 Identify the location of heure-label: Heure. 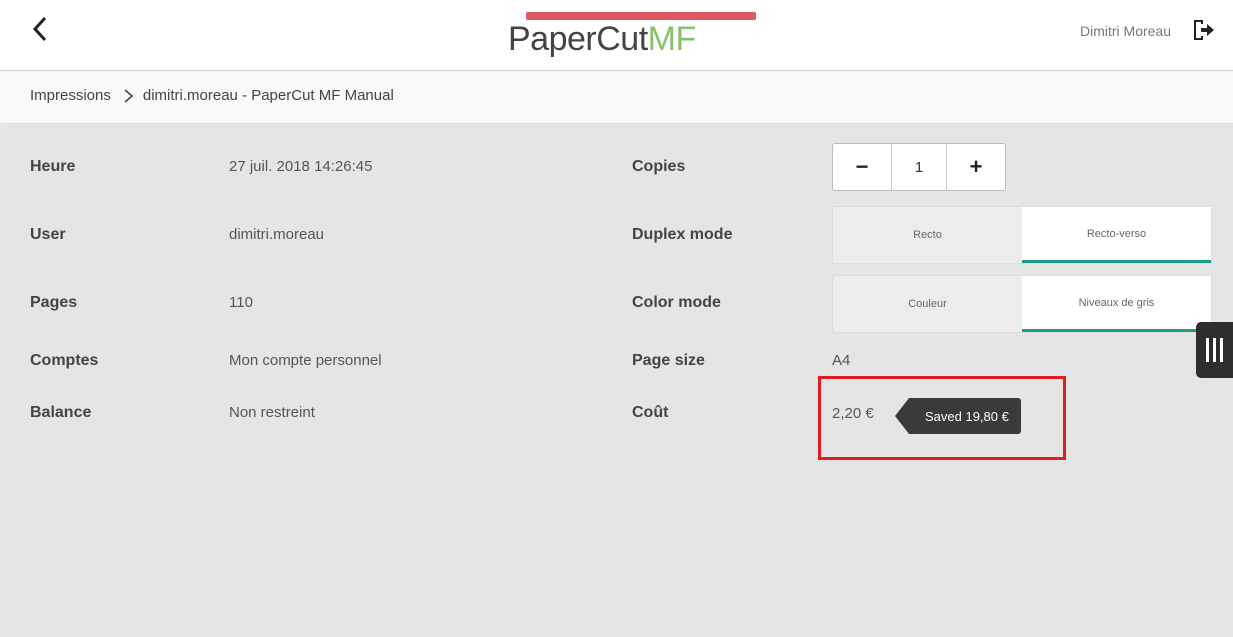
(53, 166).